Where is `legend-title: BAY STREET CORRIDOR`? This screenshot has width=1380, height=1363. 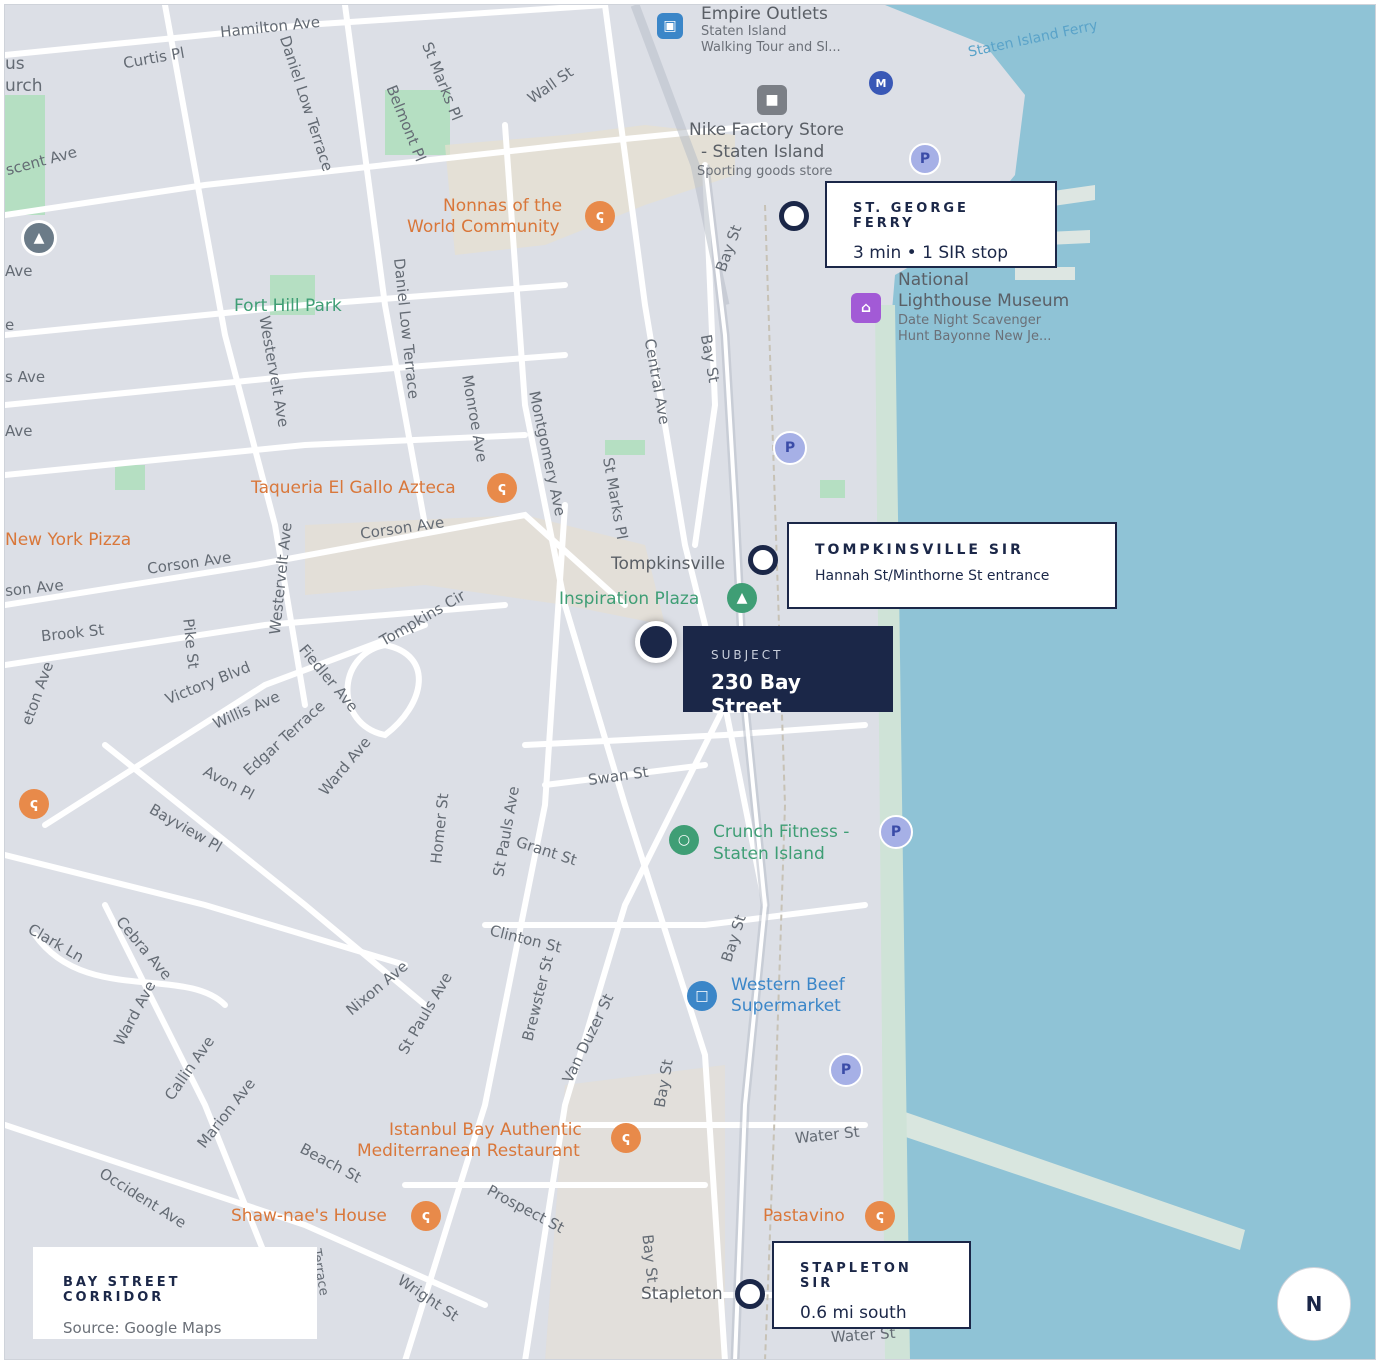 legend-title: BAY STREET CORRIDOR is located at coordinates (122, 1290).